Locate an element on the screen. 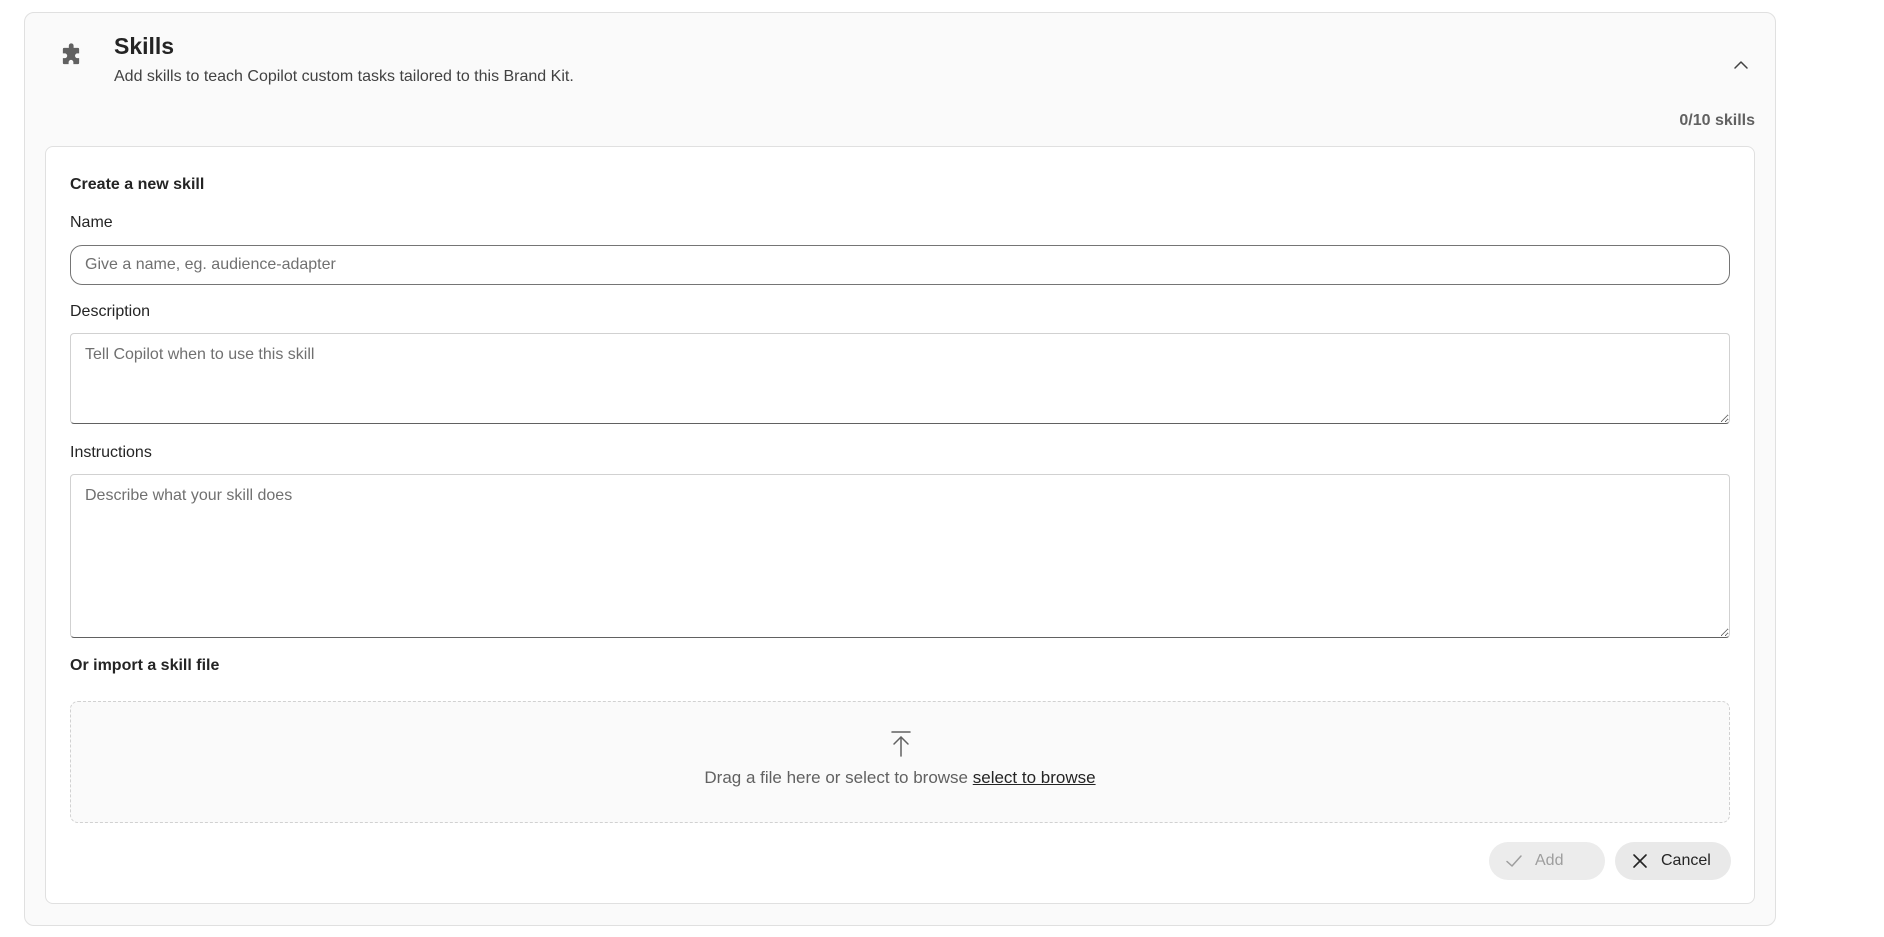 This screenshot has height=937, width=1884. add-button: Add is located at coordinates (1547, 861).